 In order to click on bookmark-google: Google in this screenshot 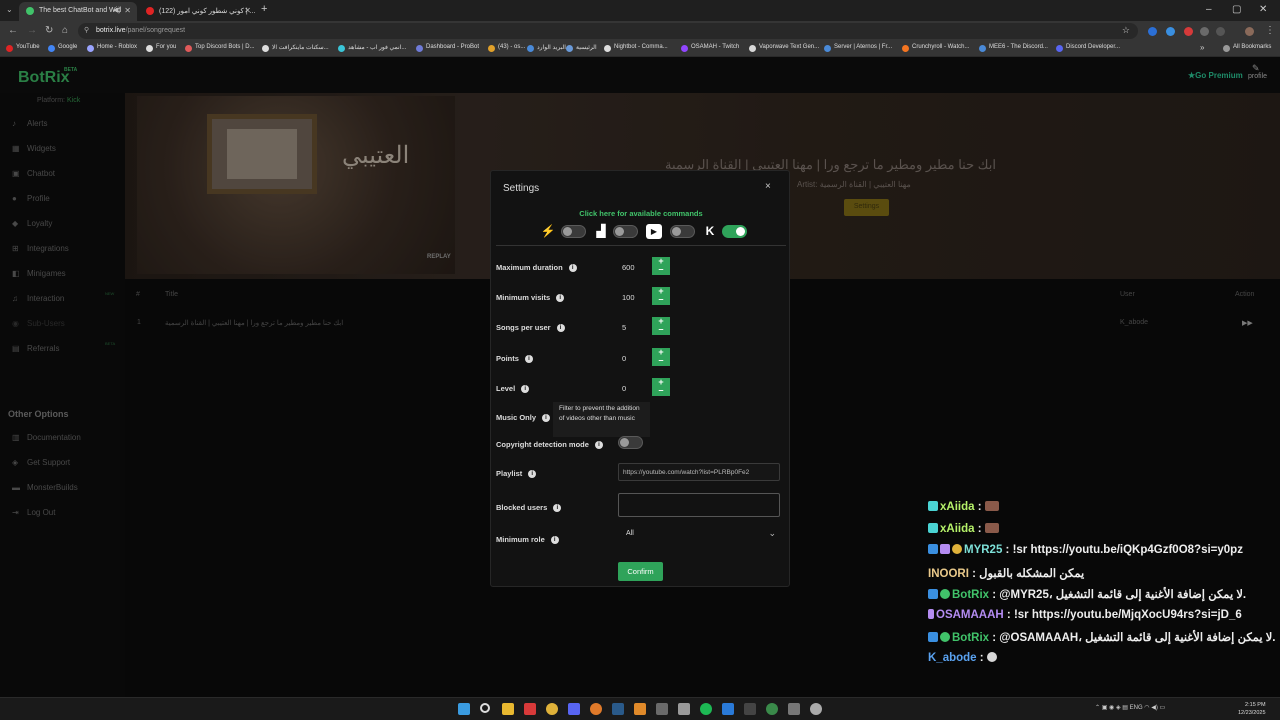, I will do `click(62, 48)`.